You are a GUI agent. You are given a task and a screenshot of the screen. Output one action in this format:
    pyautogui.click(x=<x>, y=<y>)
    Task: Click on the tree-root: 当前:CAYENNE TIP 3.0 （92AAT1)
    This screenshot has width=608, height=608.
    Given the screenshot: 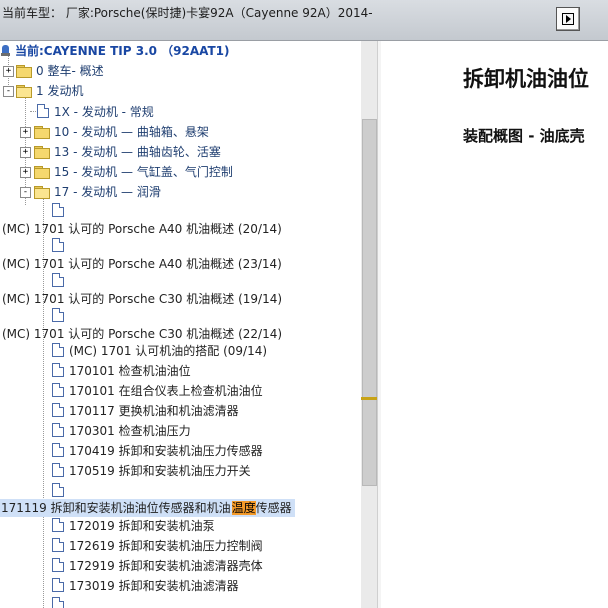 What is the action you would take?
    pyautogui.click(x=115, y=51)
    